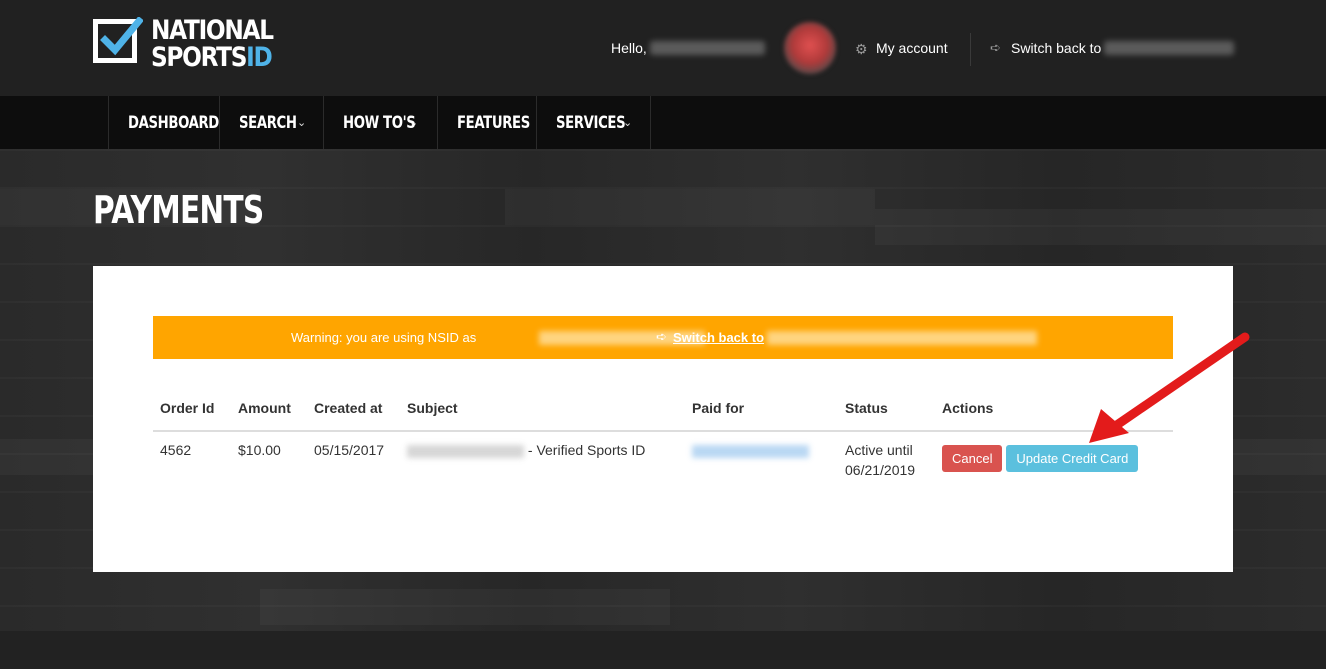 The width and height of the screenshot is (1326, 669). Describe the element at coordinates (269, 468) in the screenshot. I see `amount: $10.00` at that location.